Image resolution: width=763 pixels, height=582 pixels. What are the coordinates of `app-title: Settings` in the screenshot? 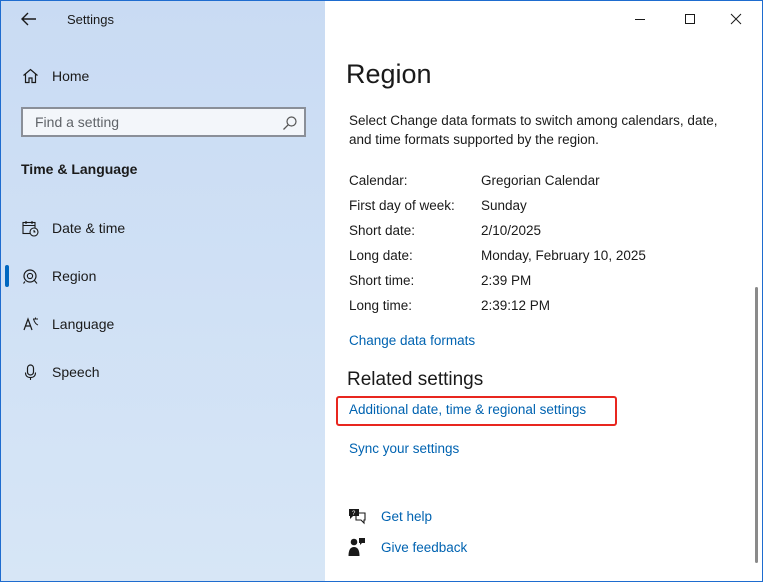 It's located at (90, 19).